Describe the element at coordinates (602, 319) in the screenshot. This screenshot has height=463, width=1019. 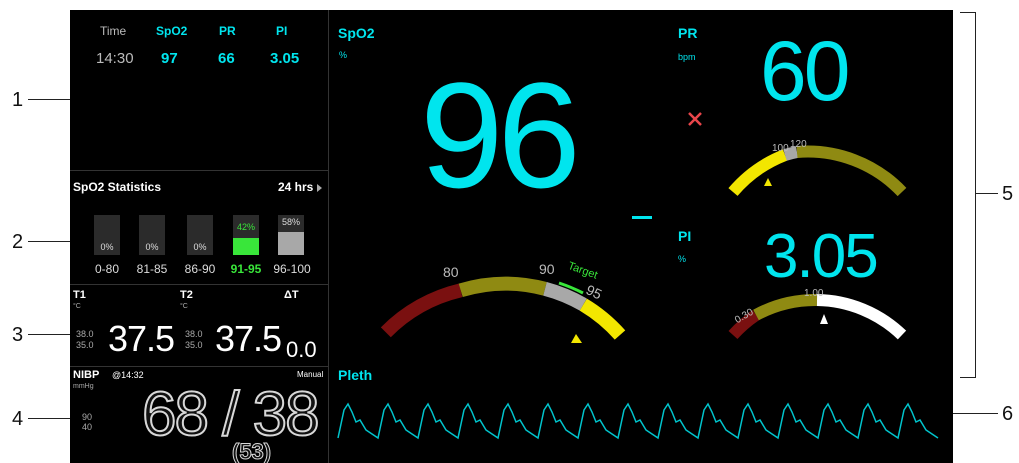
I see `spo2-gauge-yellow-segment` at that location.